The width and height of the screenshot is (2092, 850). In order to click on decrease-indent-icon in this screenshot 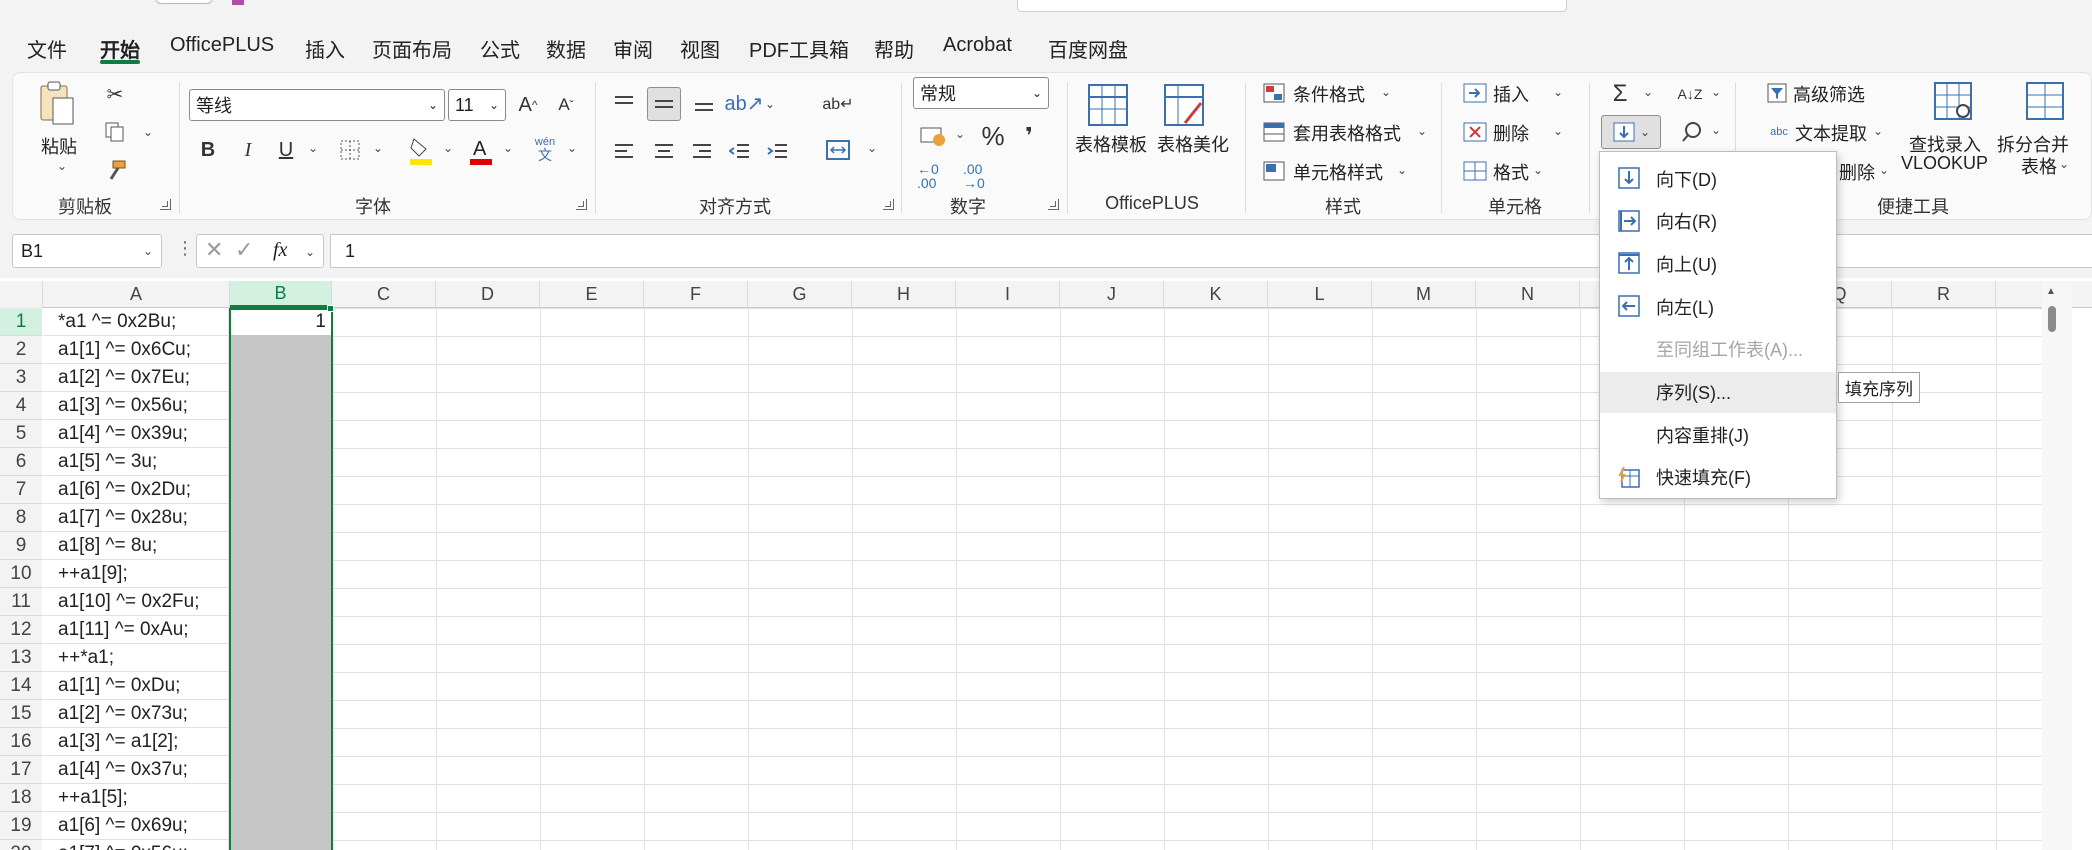, I will do `click(740, 152)`.